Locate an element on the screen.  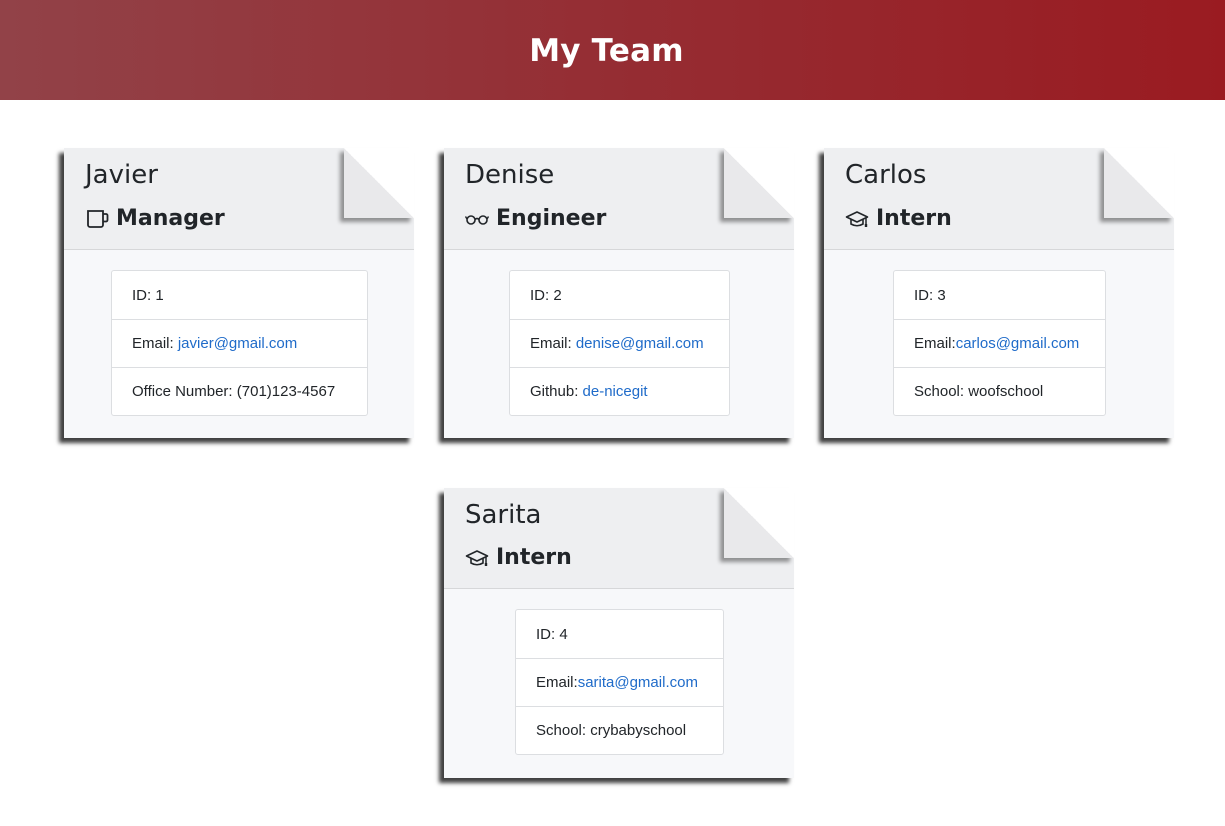
email-link: denise@gmail.com is located at coordinates (640, 343).